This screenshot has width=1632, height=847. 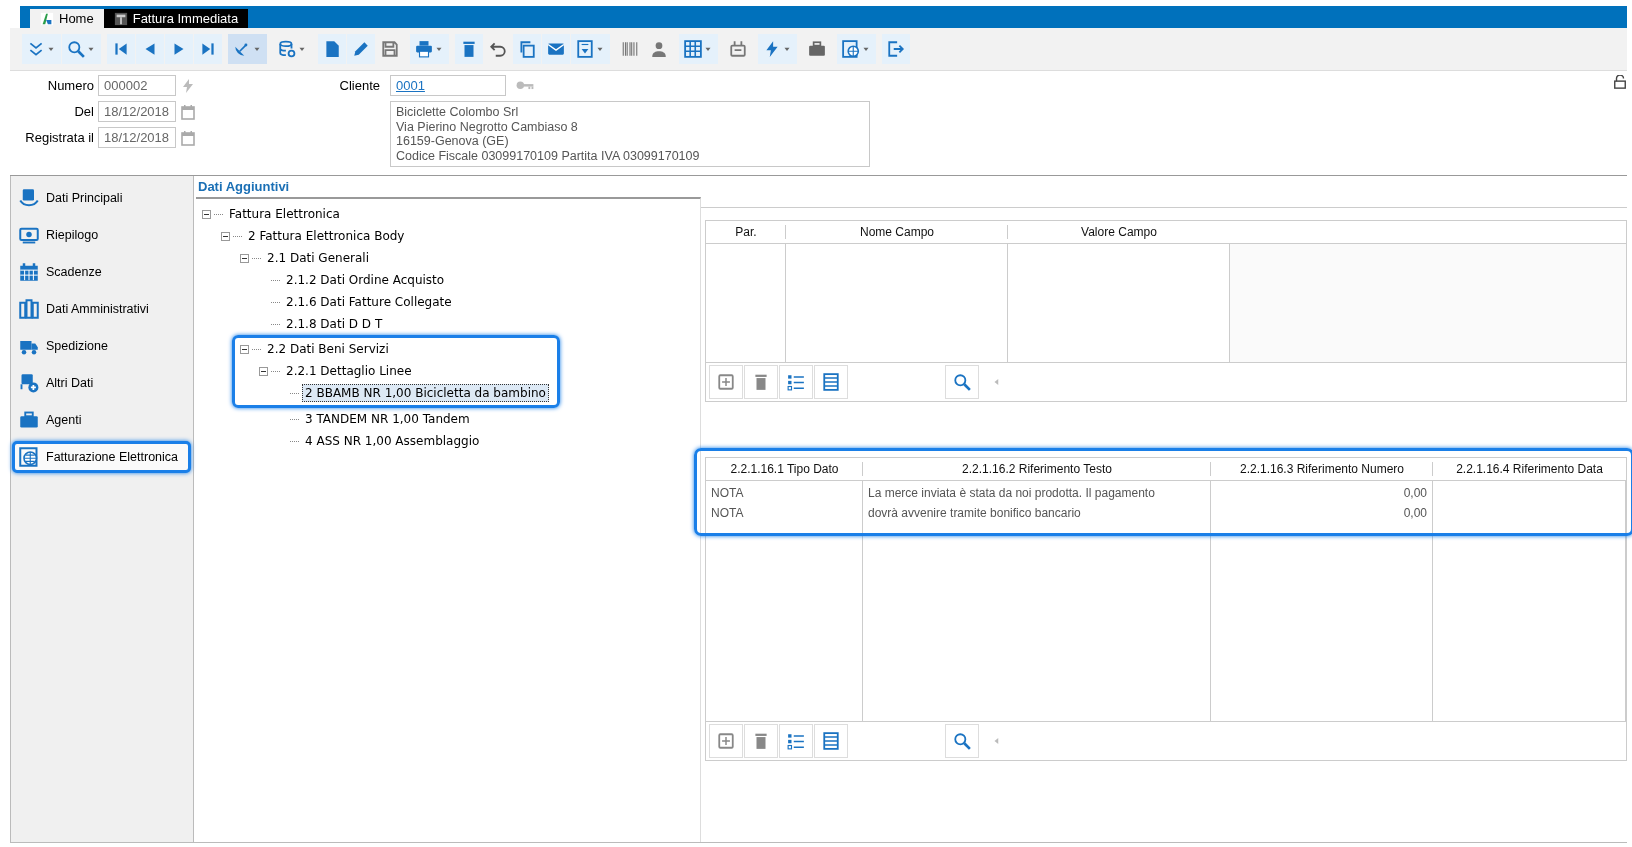 I want to click on form-icon, so click(x=585, y=49).